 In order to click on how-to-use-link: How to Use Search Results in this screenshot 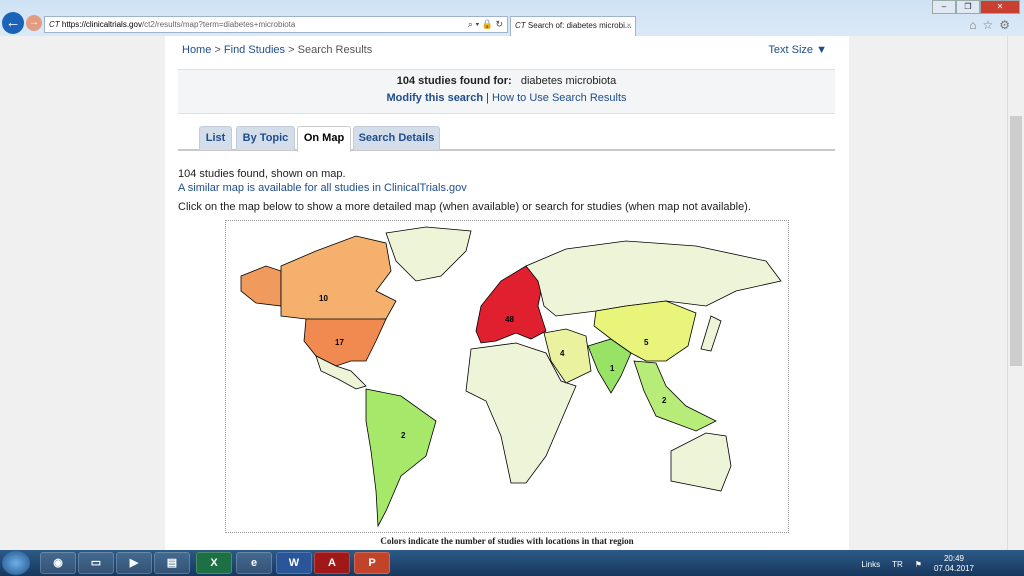, I will do `click(559, 98)`.